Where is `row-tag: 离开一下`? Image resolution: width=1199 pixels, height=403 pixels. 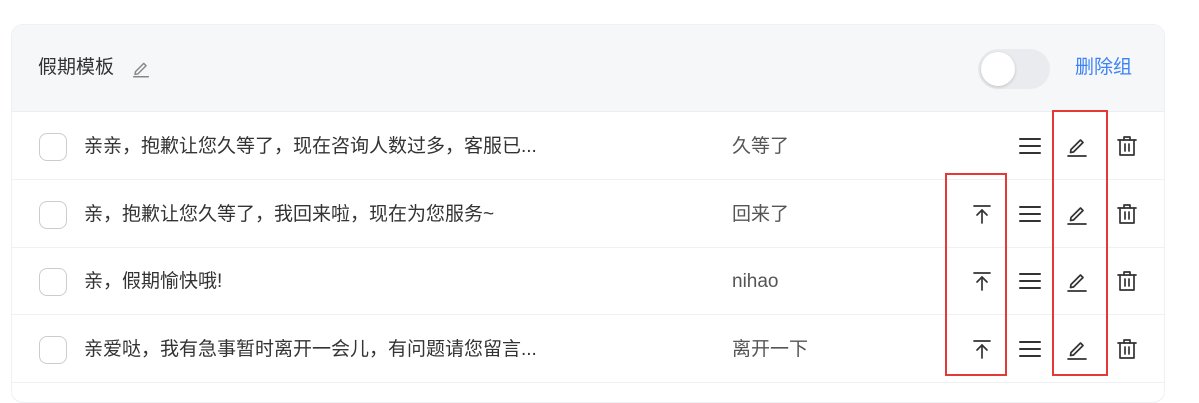 row-tag: 离开一下 is located at coordinates (770, 349).